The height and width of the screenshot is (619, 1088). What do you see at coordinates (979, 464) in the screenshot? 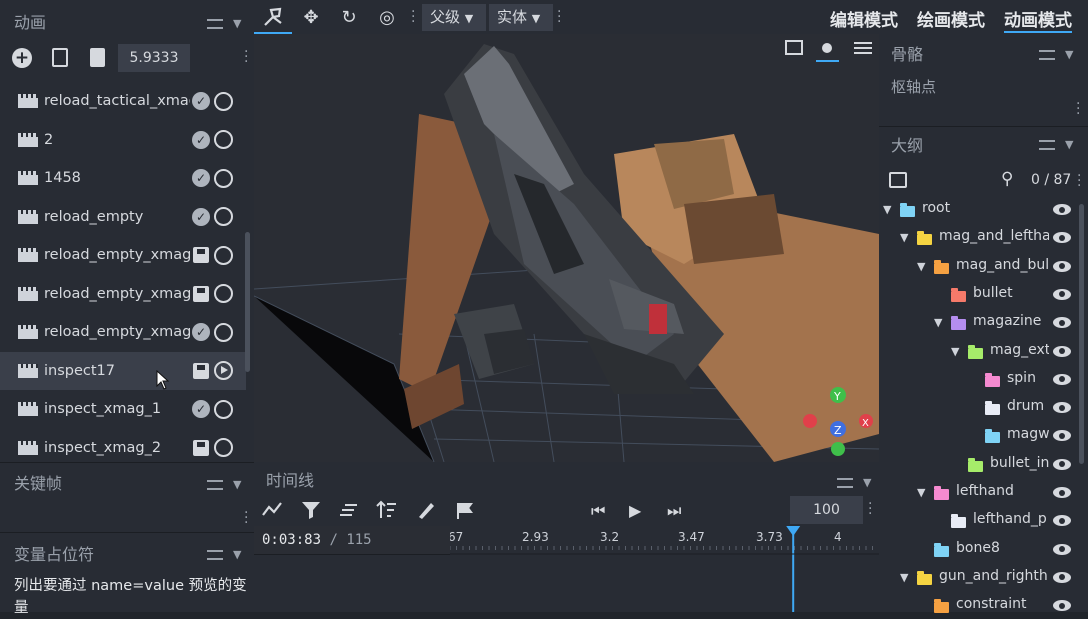
I see `outline-node: bullet_in` at bounding box center [979, 464].